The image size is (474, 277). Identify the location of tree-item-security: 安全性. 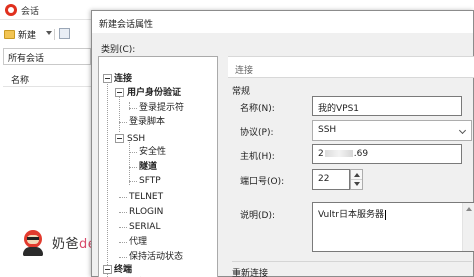
(152, 152).